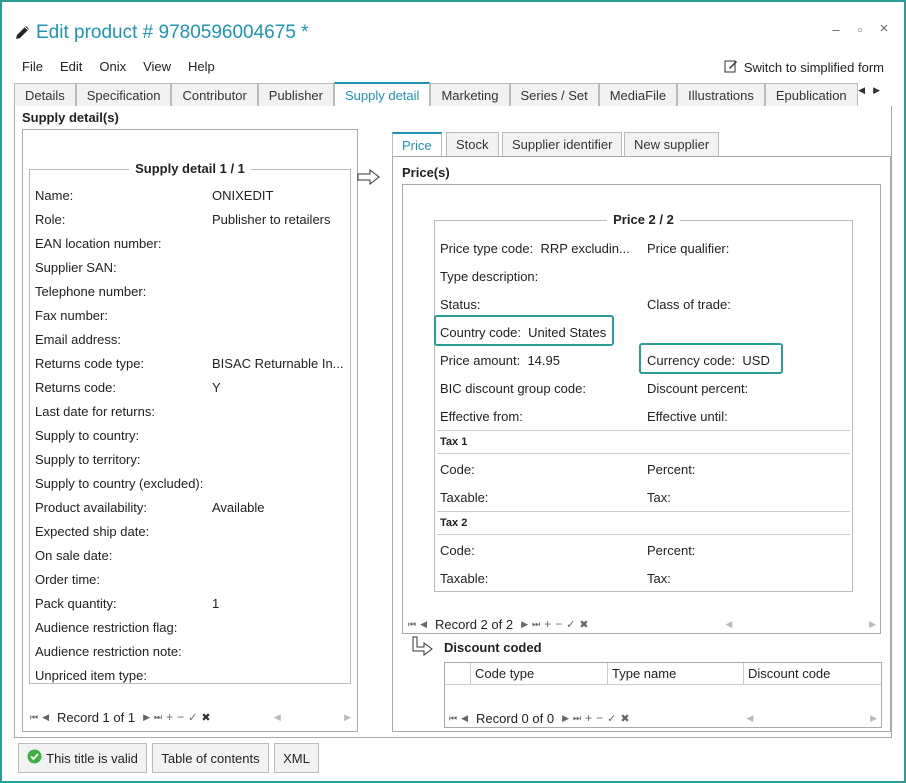  I want to click on price-amount-value: 14.95, so click(543, 360).